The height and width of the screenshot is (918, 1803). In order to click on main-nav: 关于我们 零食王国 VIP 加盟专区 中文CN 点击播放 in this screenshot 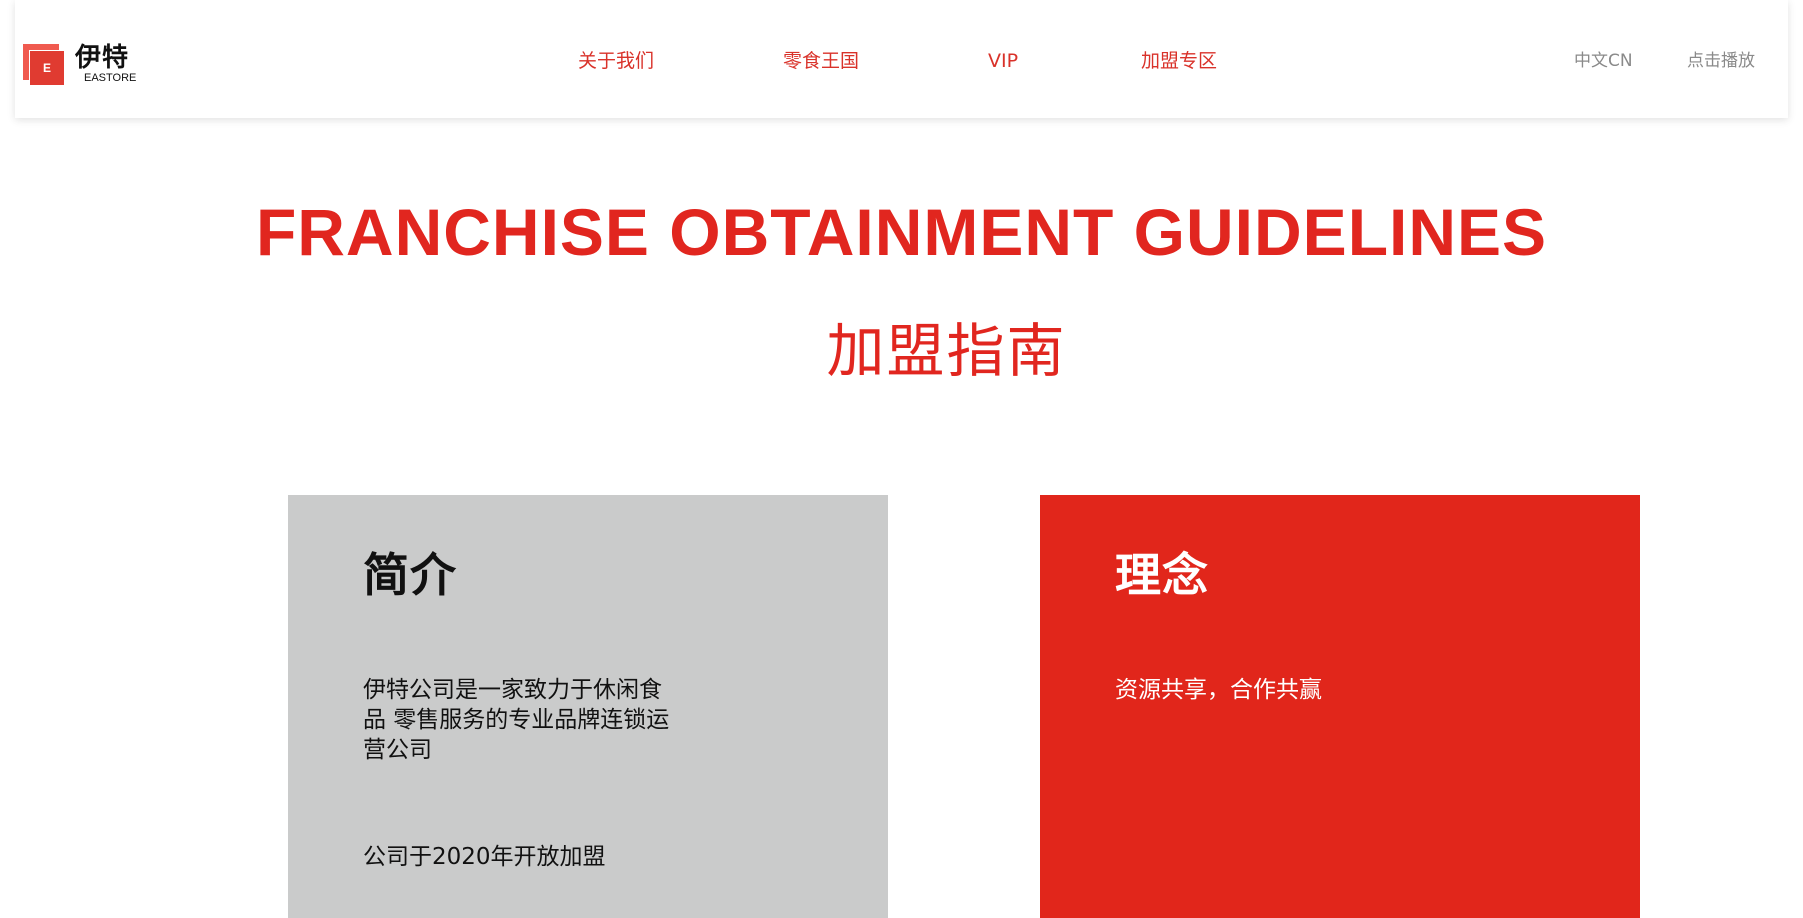, I will do `click(901, 61)`.